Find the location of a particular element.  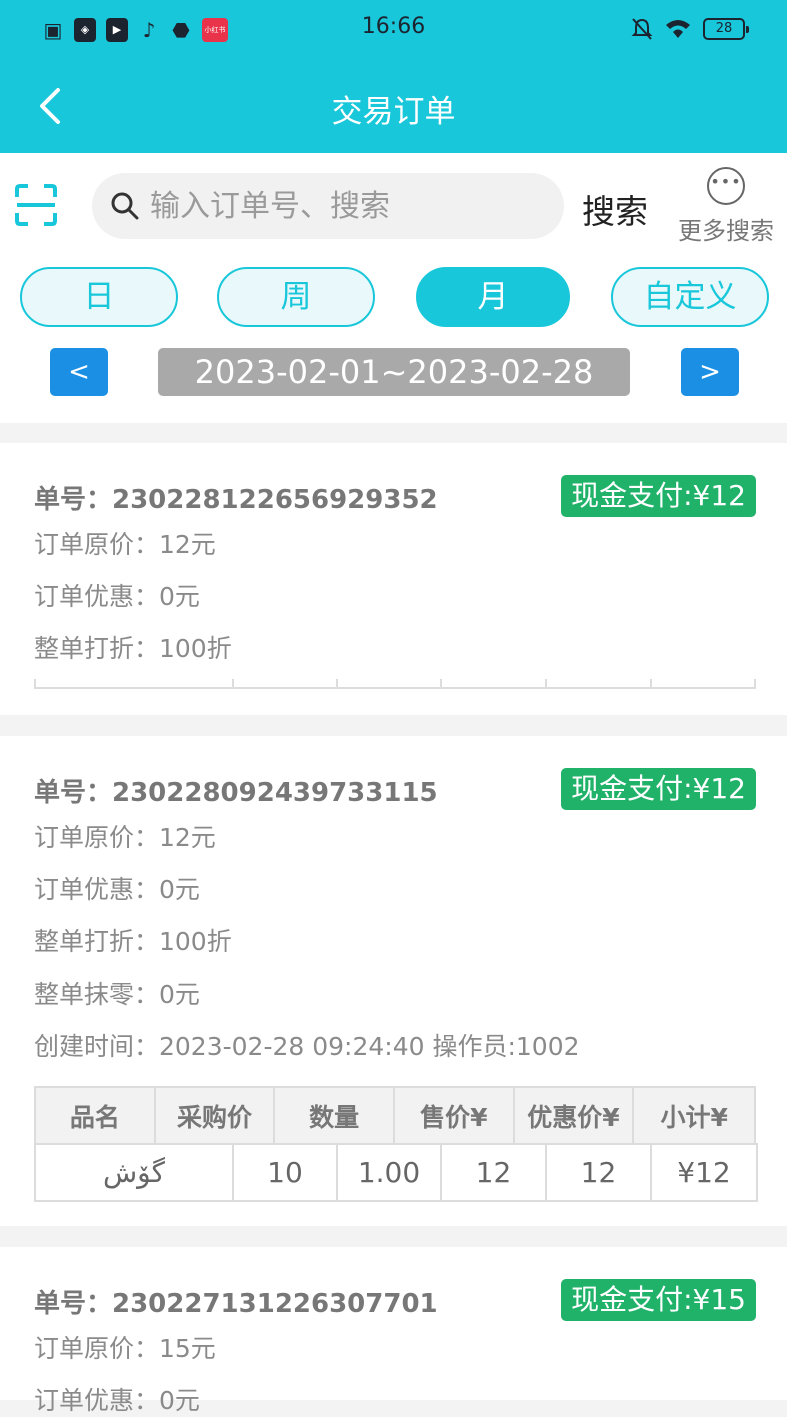

system-icons: 28 is located at coordinates (690, 29).